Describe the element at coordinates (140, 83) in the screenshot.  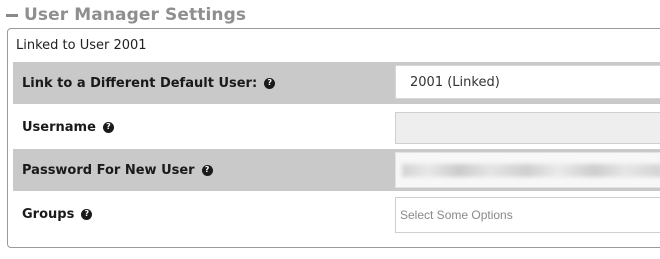
I see `default-user-label: Link to a Different Default User:` at that location.